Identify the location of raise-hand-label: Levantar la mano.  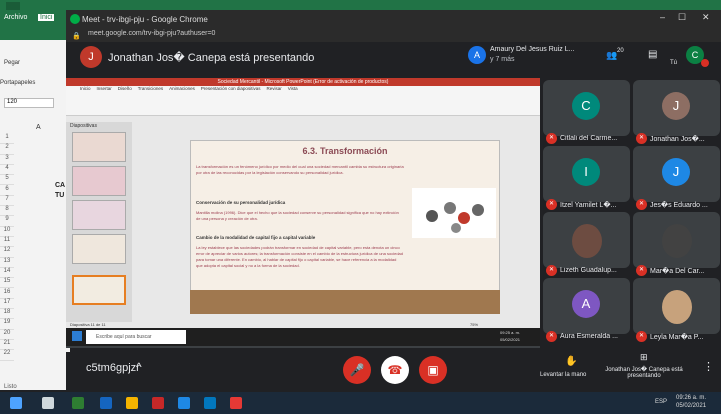
(563, 375).